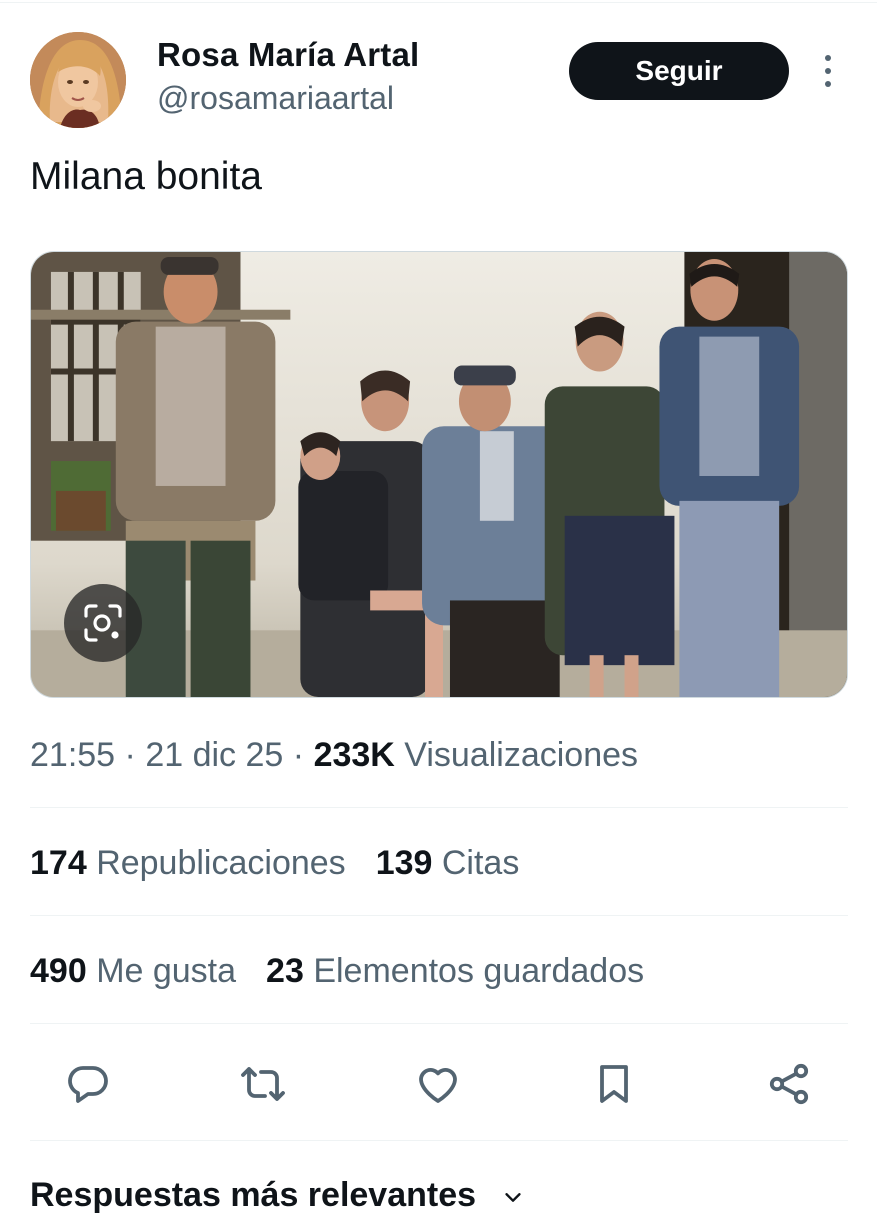 This screenshot has height=1217, width=877. Describe the element at coordinates (513, 1197) in the screenshot. I see `chevron-down-icon` at that location.